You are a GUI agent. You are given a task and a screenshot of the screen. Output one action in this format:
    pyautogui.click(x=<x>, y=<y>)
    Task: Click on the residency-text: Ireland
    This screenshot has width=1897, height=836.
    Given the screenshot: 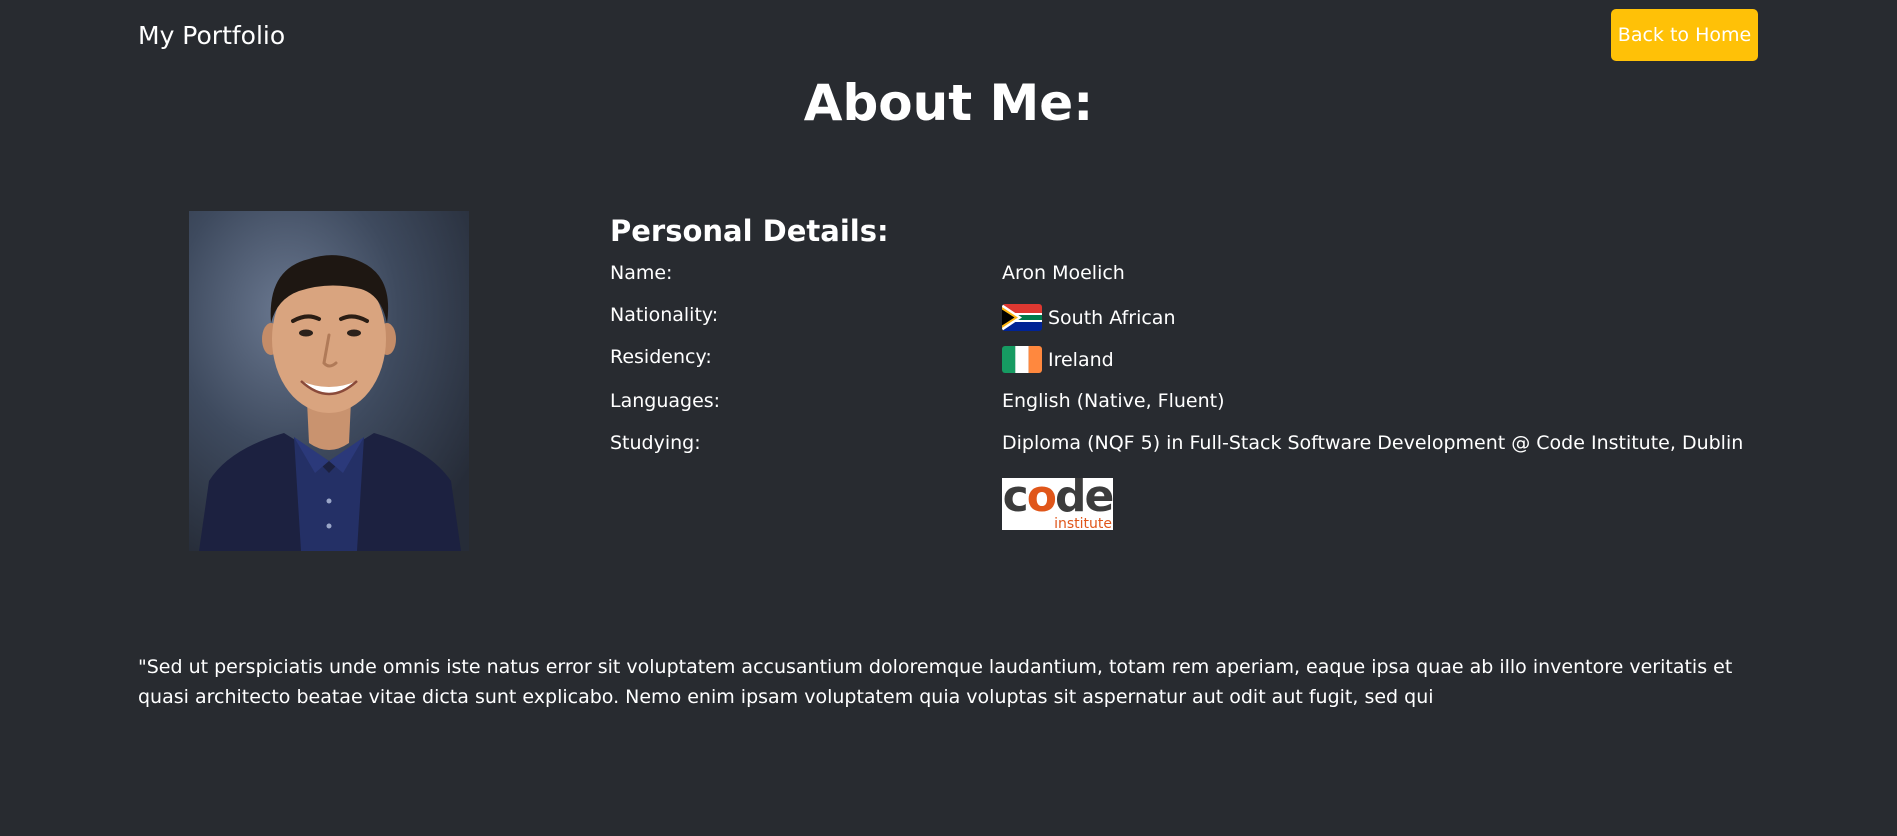 What is the action you would take?
    pyautogui.click(x=1081, y=359)
    